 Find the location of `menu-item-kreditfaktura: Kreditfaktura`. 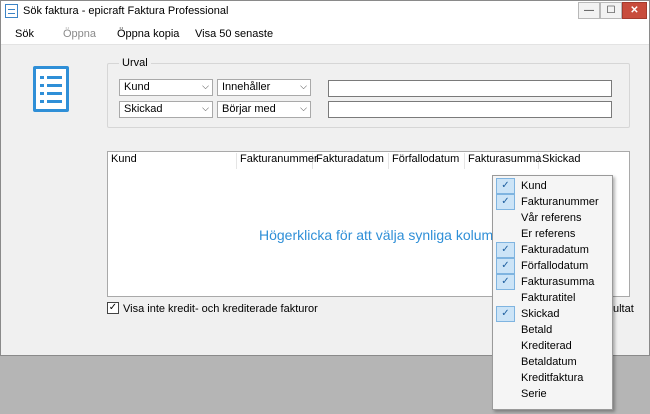

menu-item-kreditfaktura: Kreditfaktura is located at coordinates (552, 378).